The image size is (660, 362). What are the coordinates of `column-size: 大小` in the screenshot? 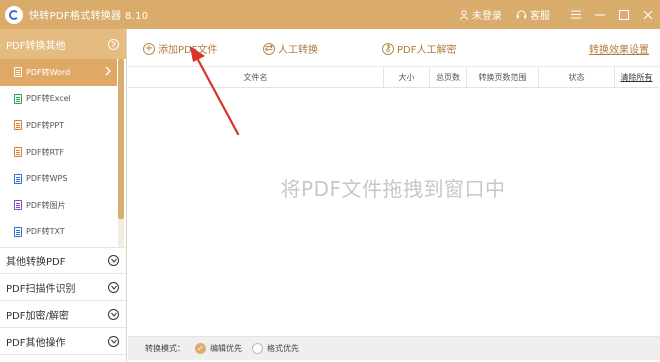 It's located at (407, 77).